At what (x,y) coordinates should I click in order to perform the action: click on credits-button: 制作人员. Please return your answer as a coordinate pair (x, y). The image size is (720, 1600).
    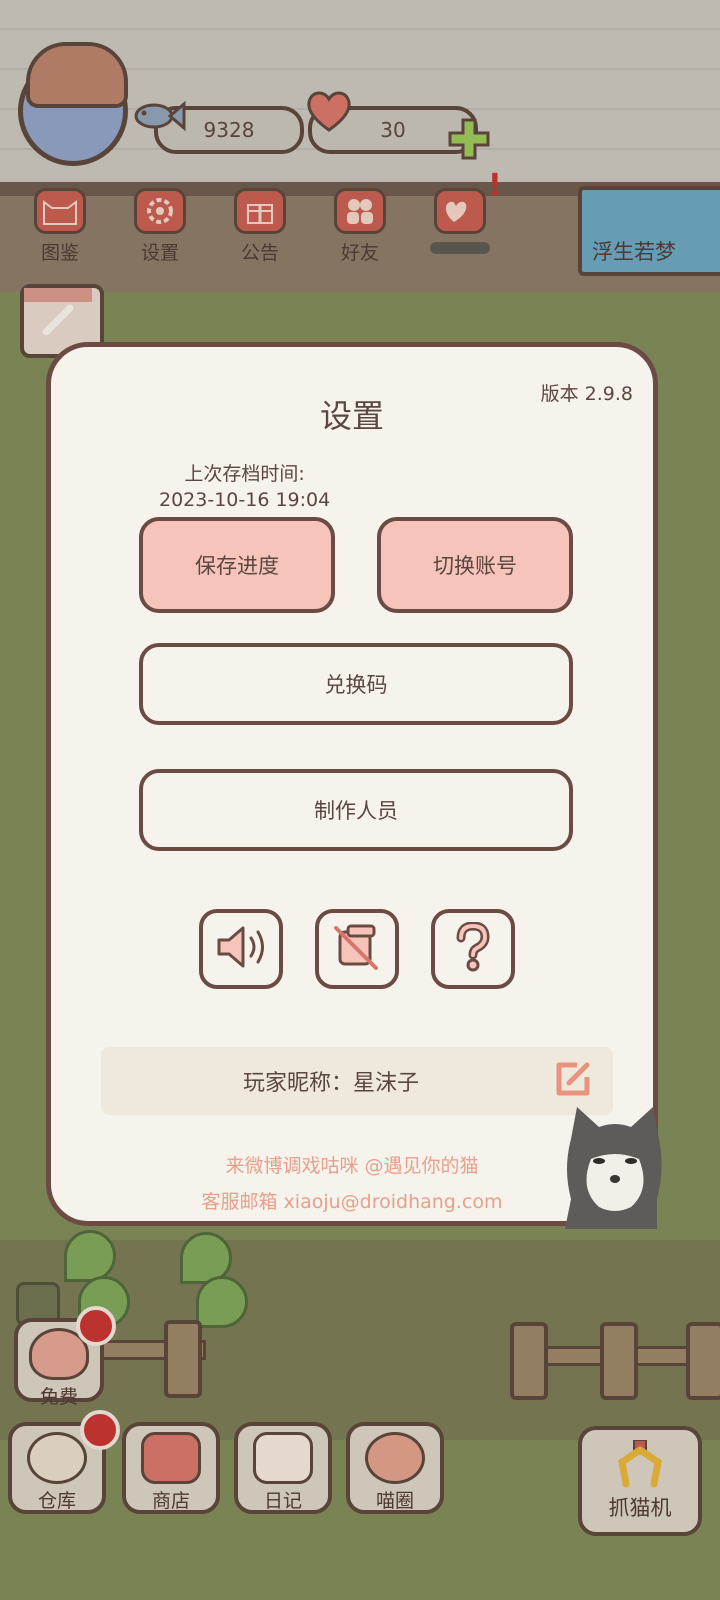
    Looking at the image, I should click on (356, 810).